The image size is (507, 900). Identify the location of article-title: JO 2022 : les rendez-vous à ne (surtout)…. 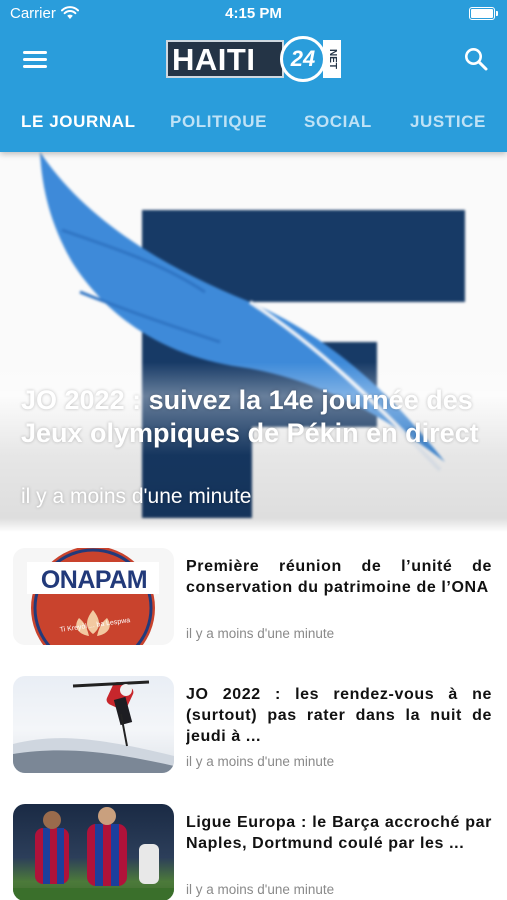
(339, 715).